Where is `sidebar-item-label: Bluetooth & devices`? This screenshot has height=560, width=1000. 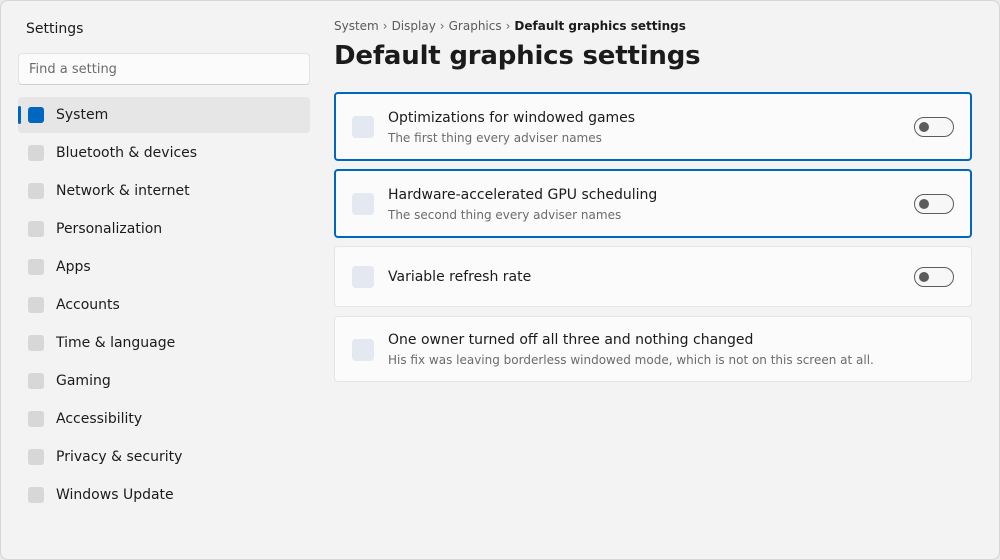
sidebar-item-label: Bluetooth & devices is located at coordinates (127, 153).